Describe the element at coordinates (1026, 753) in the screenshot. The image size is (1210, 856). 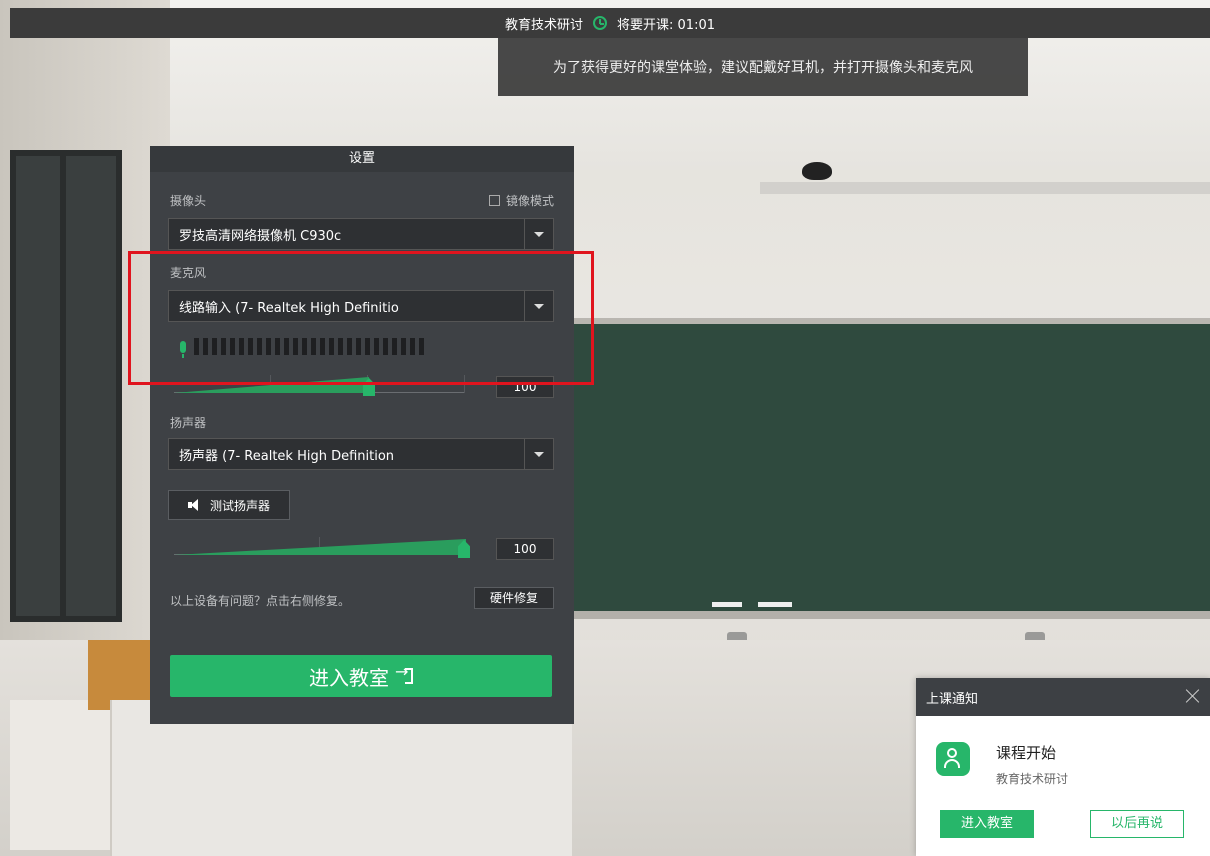
I see `notification-title: 课程开始` at that location.